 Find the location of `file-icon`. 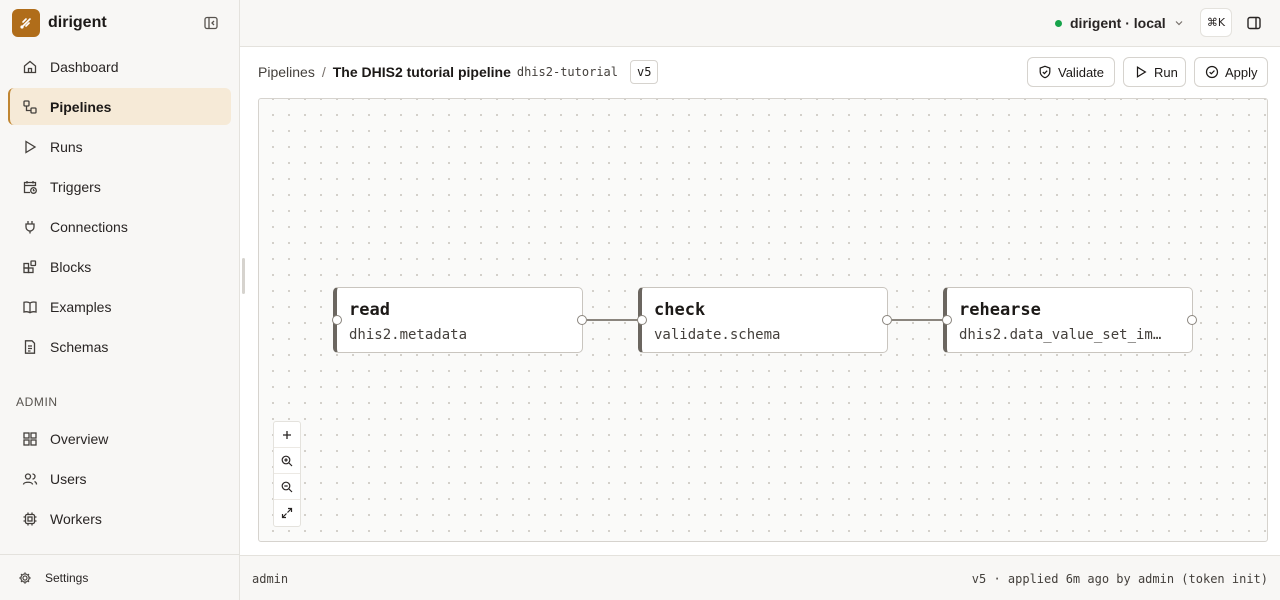

file-icon is located at coordinates (30, 347).